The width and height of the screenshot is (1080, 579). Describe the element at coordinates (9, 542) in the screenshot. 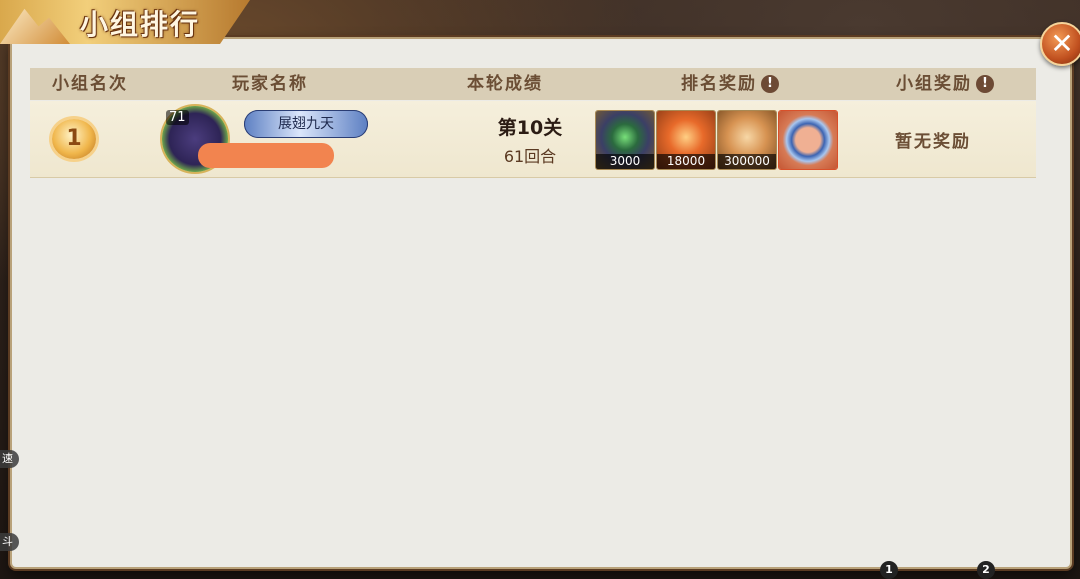

I see `side-tag-battle: 斗` at that location.